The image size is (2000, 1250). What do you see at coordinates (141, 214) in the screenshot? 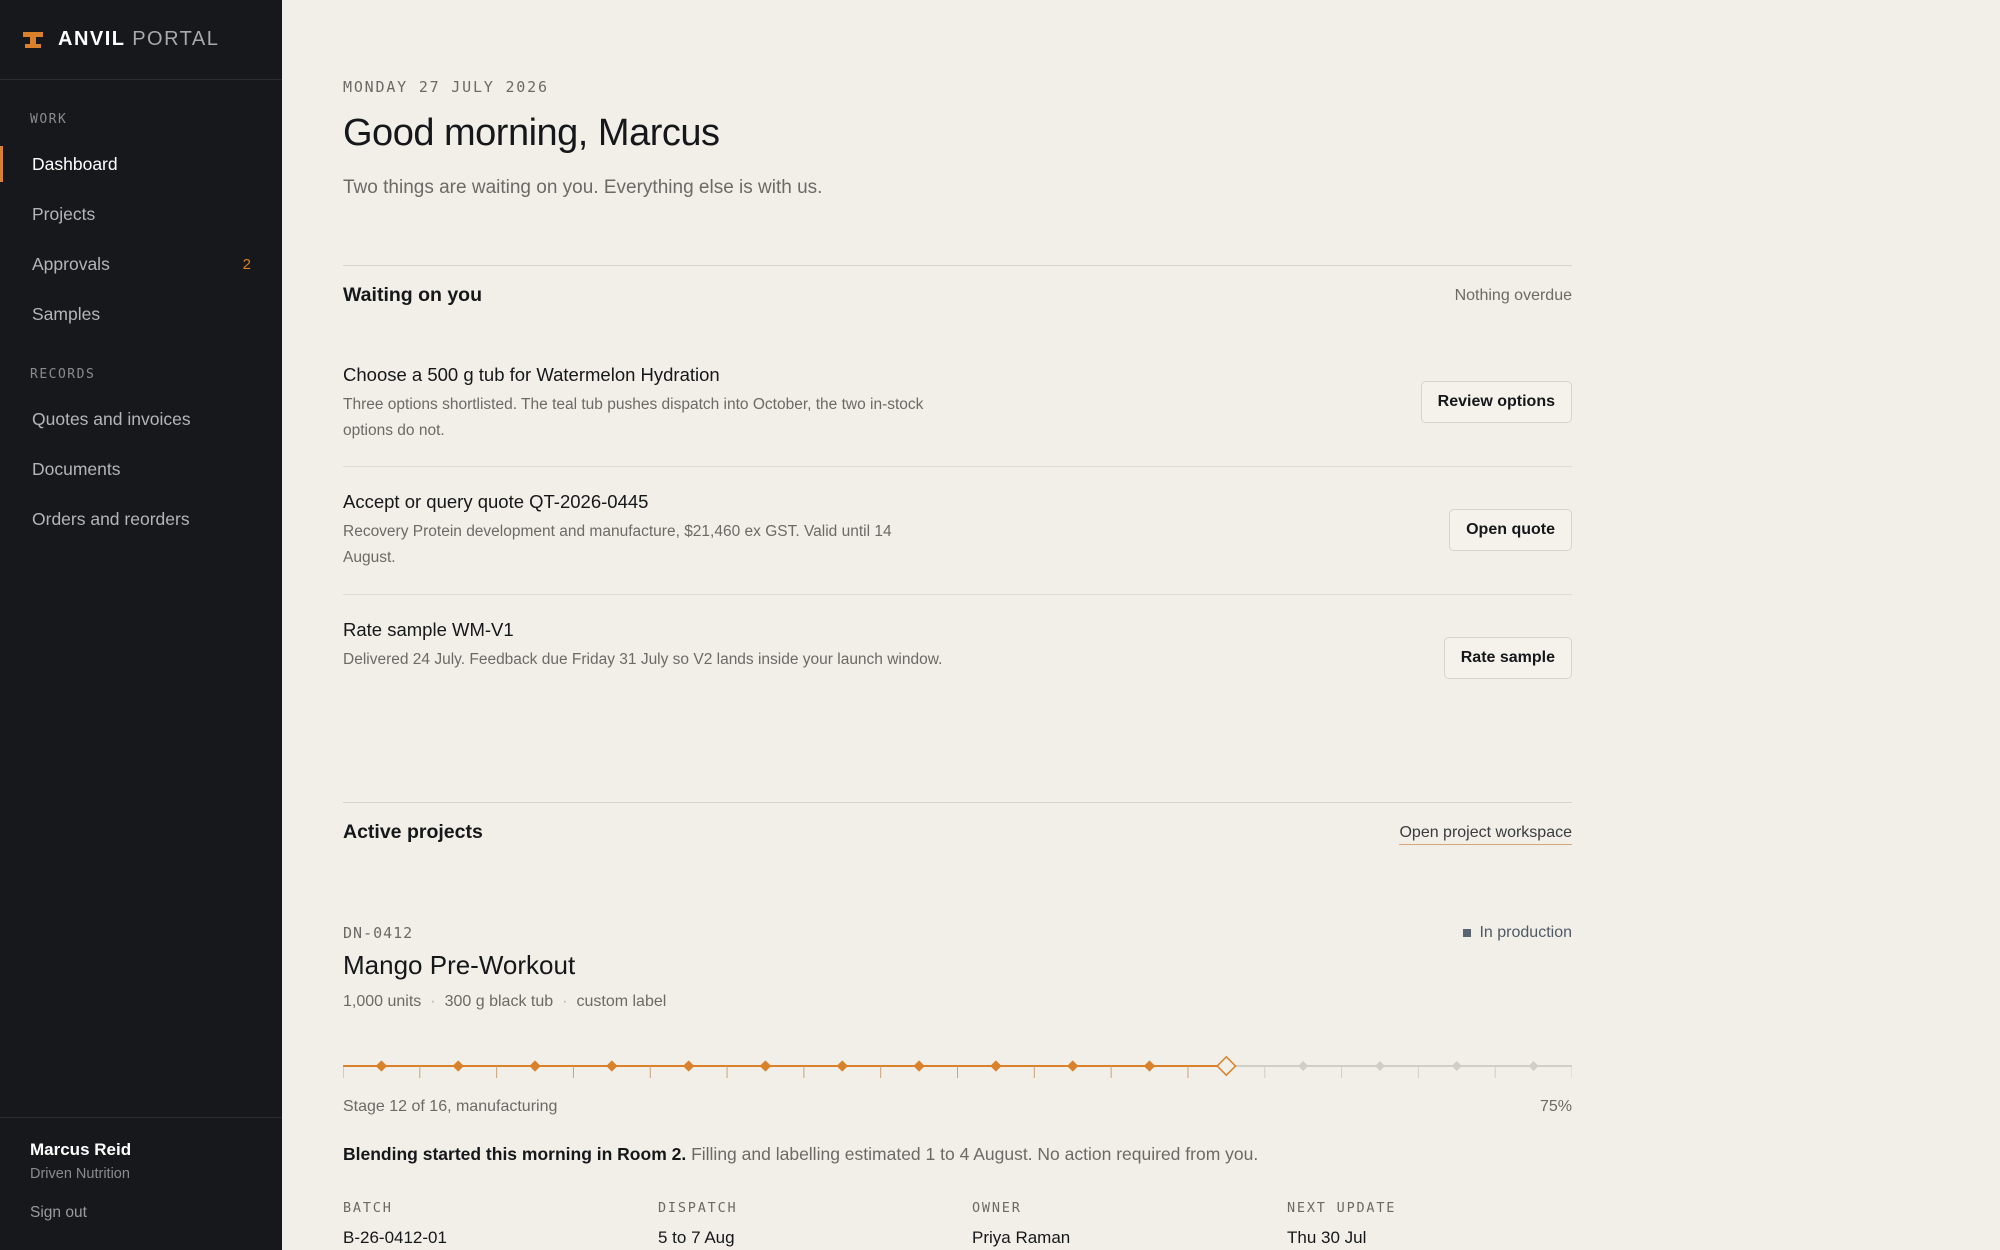
I see `sidebar-item-projects: Projects` at bounding box center [141, 214].